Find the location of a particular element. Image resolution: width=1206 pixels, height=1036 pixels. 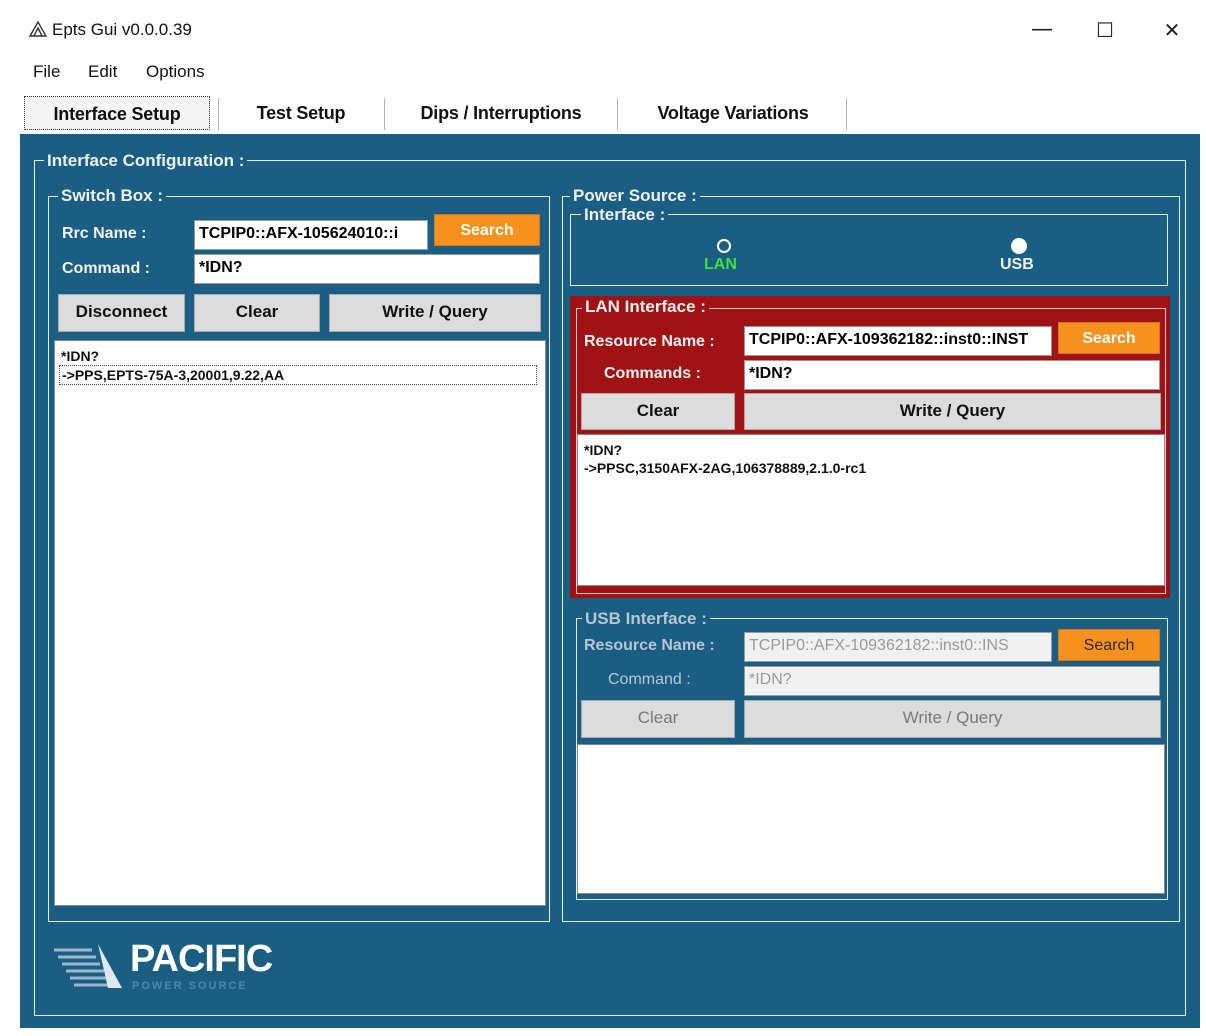

lan-resource-label: Resource Name : is located at coordinates (649, 341).